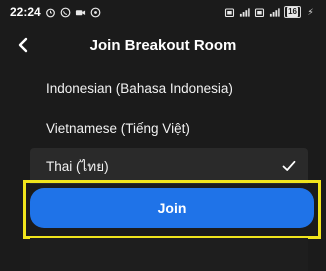 The height and width of the screenshot is (271, 326). I want to click on option-vietnamese: Vietnamese (Tiếng Việt), so click(169, 128).